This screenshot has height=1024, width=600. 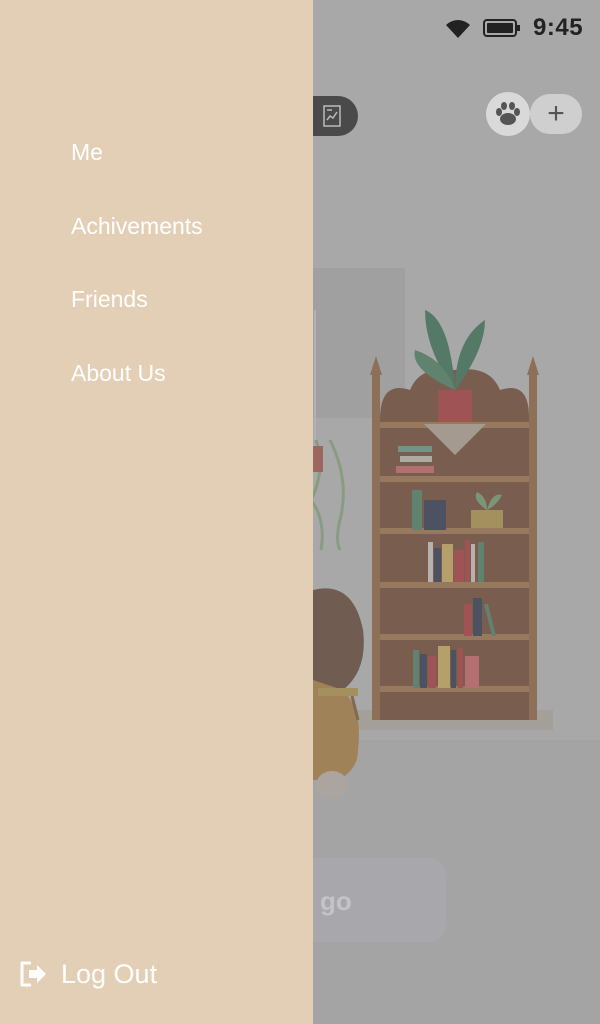 What do you see at coordinates (109, 299) in the screenshot?
I see `menu-item-friends: Friends` at bounding box center [109, 299].